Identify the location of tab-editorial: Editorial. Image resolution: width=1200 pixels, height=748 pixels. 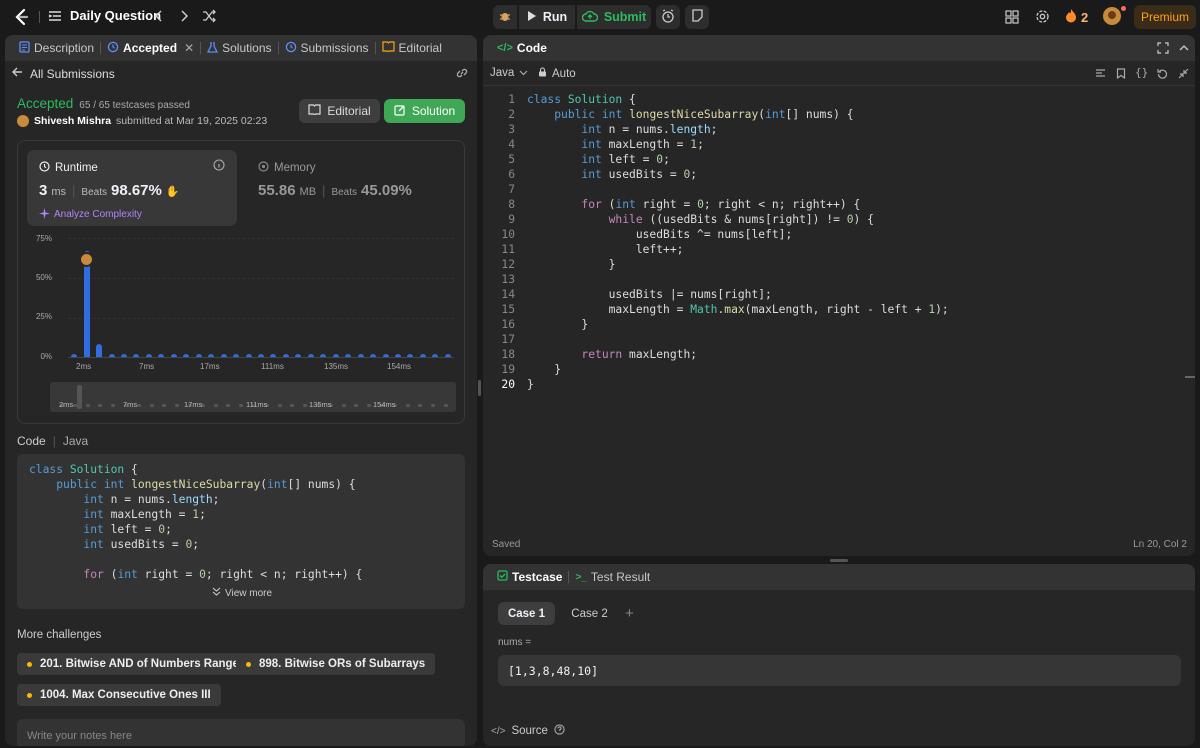
(412, 48).